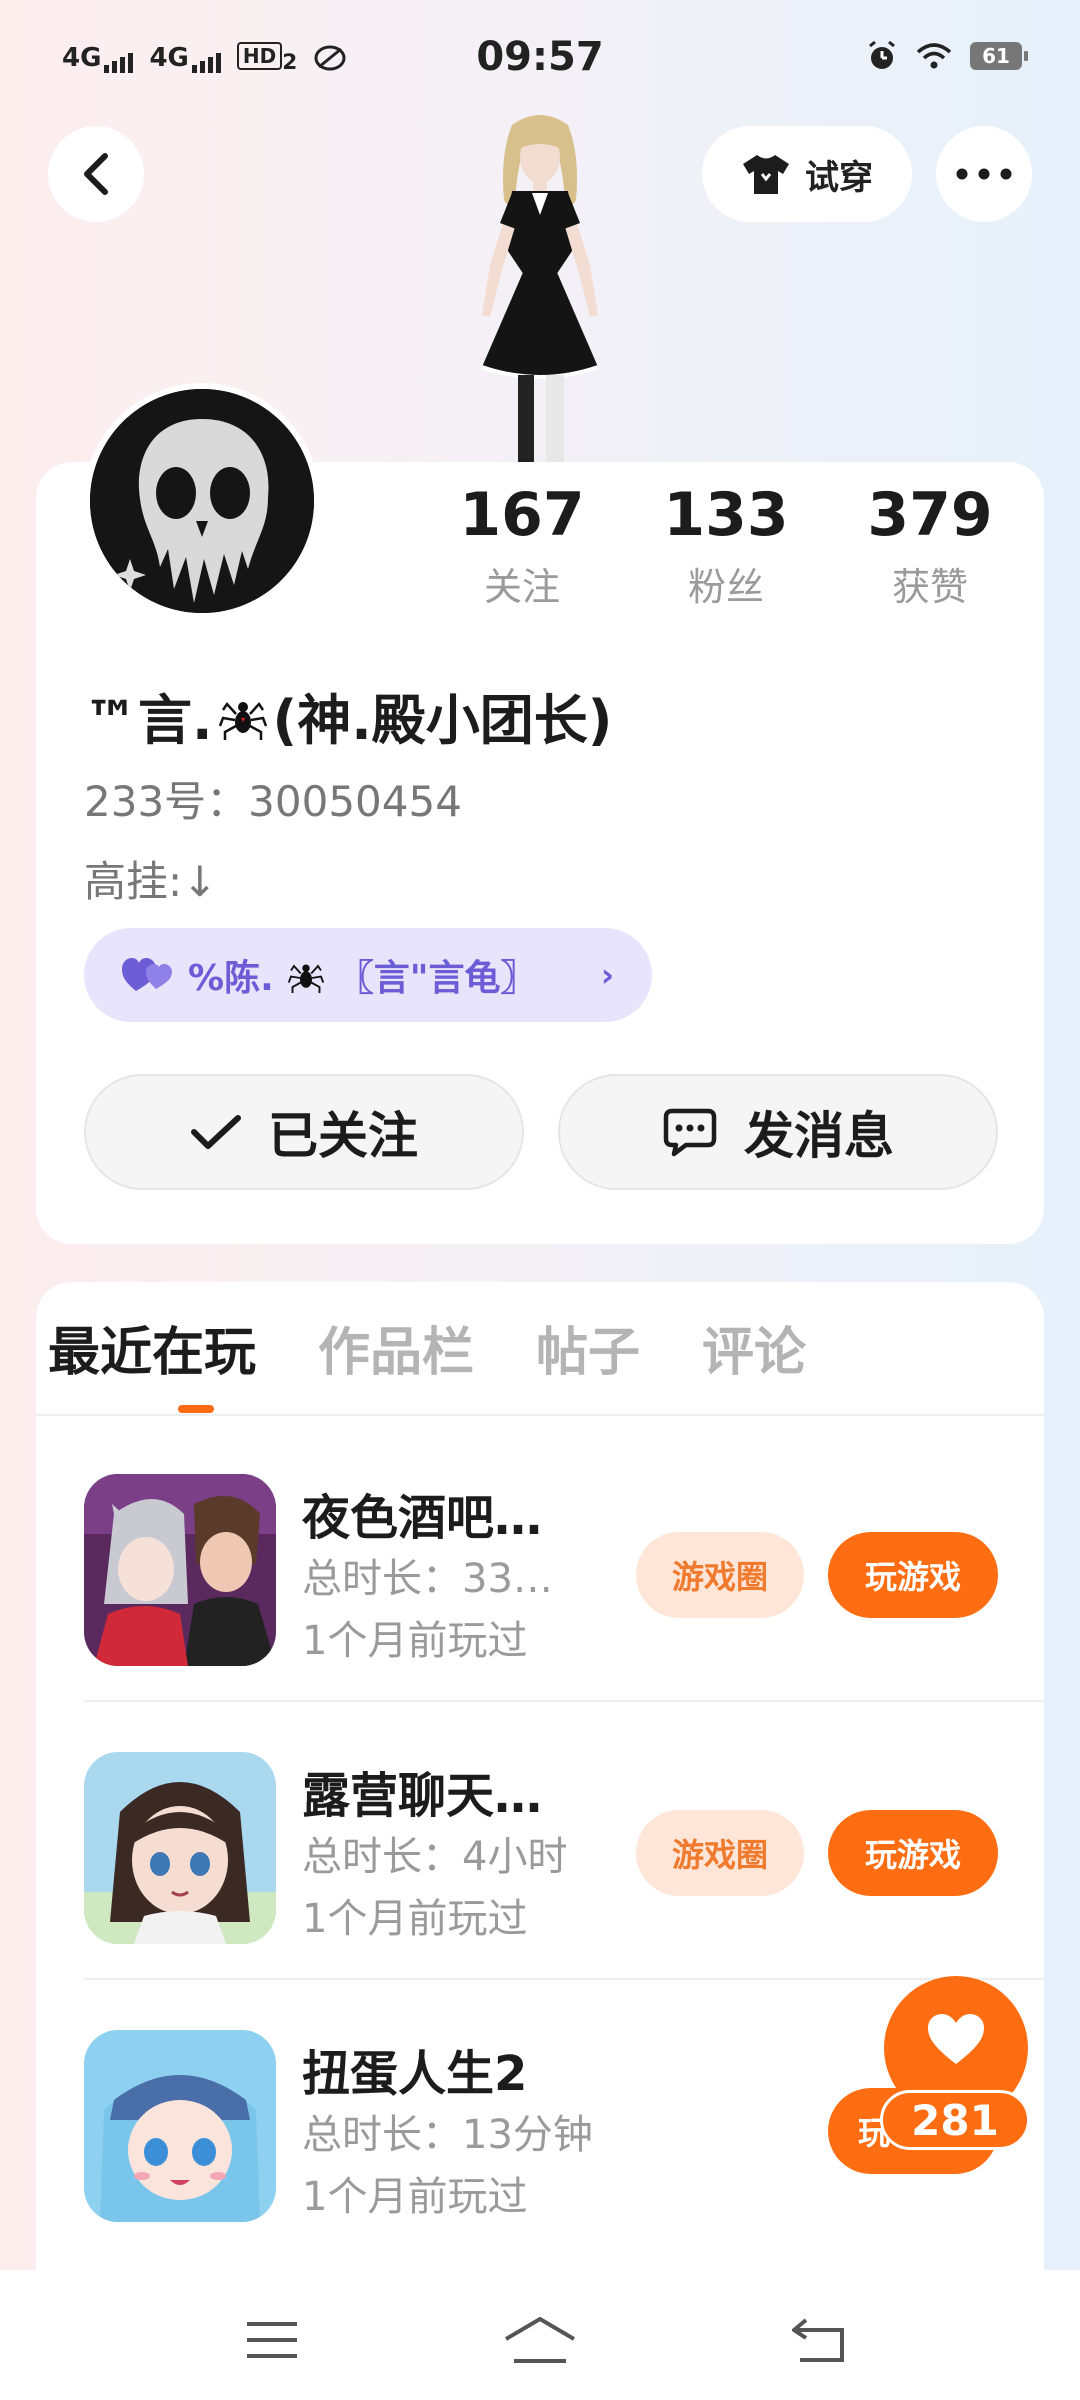 The width and height of the screenshot is (1080, 2400). I want to click on back-button, so click(96, 174).